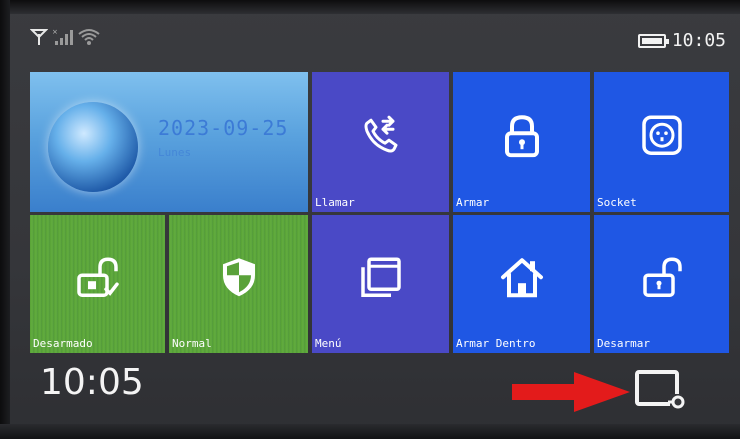 The height and width of the screenshot is (439, 740). I want to click on tile-desarmar: Desarmar, so click(661, 284).